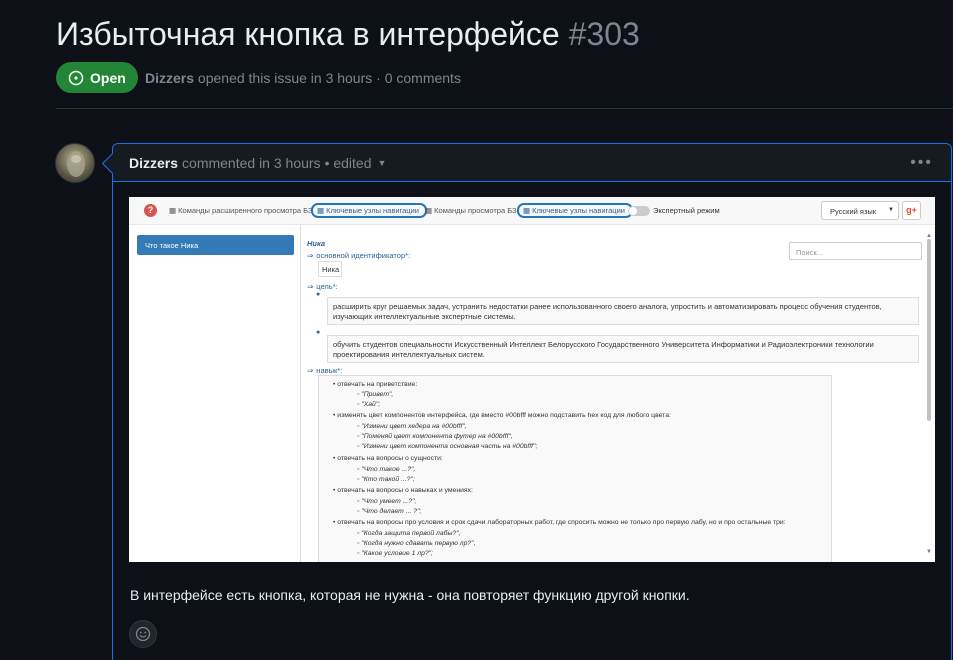 This screenshot has height=660, width=953. What do you see at coordinates (153, 163) in the screenshot?
I see `comment-author-link: Dizzers` at bounding box center [153, 163].